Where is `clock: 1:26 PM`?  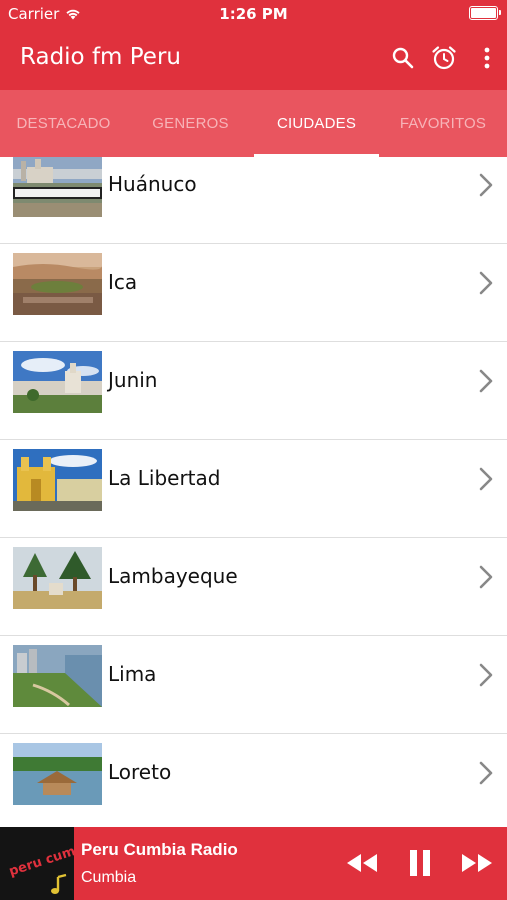
clock: 1:26 PM is located at coordinates (253, 14).